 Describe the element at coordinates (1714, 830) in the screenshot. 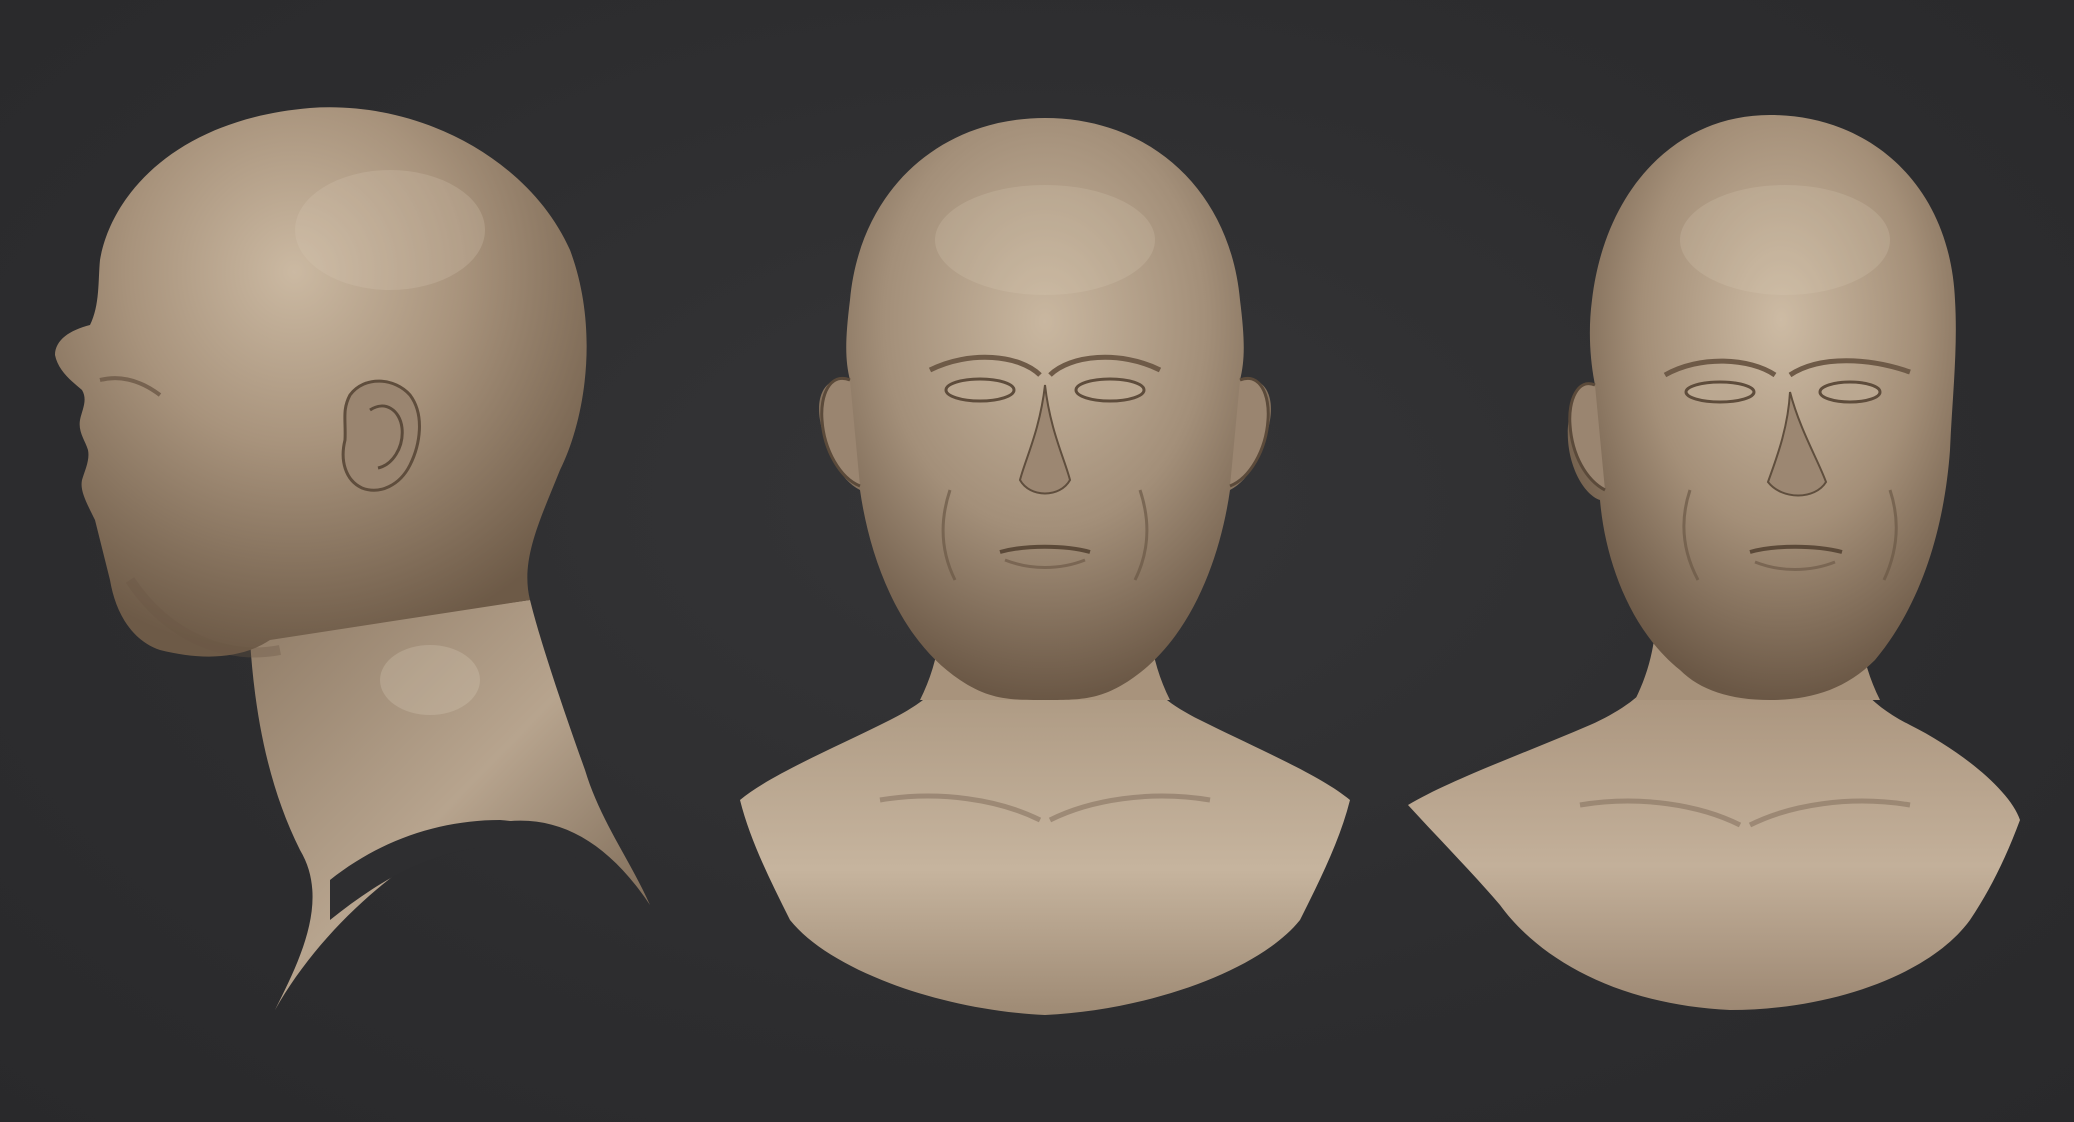

I see `tq-chest` at that location.